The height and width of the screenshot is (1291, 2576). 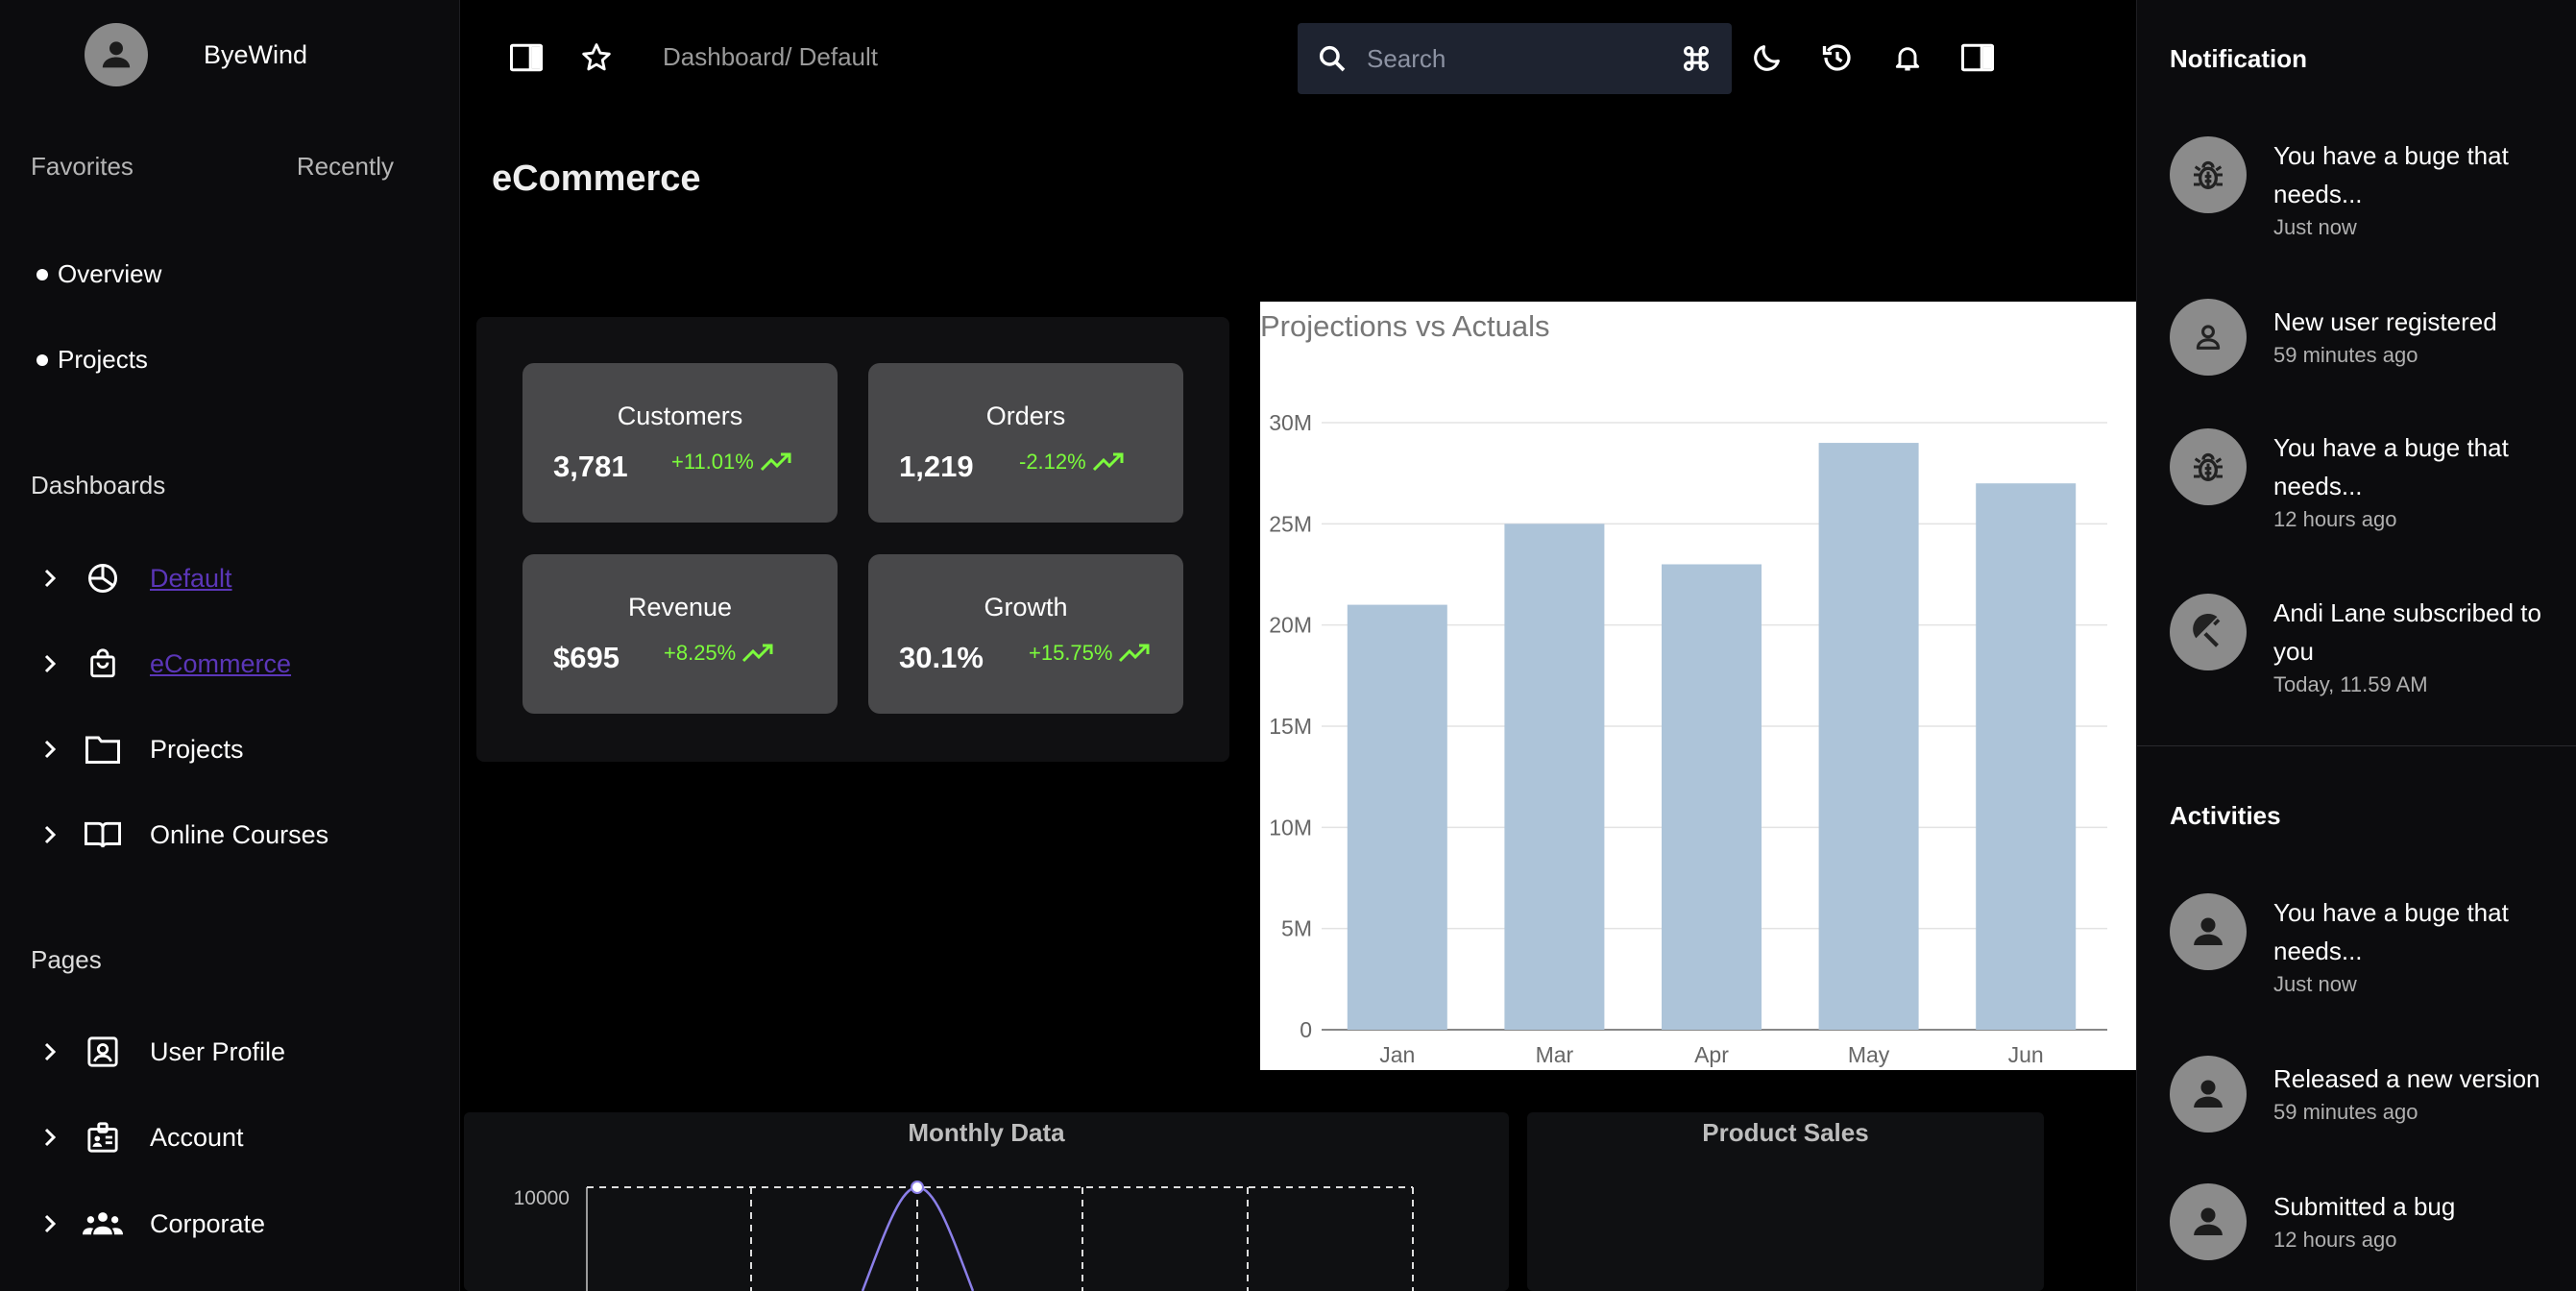 I want to click on activity-item: You have a buge that needs... Just now, so click(x=2367, y=945).